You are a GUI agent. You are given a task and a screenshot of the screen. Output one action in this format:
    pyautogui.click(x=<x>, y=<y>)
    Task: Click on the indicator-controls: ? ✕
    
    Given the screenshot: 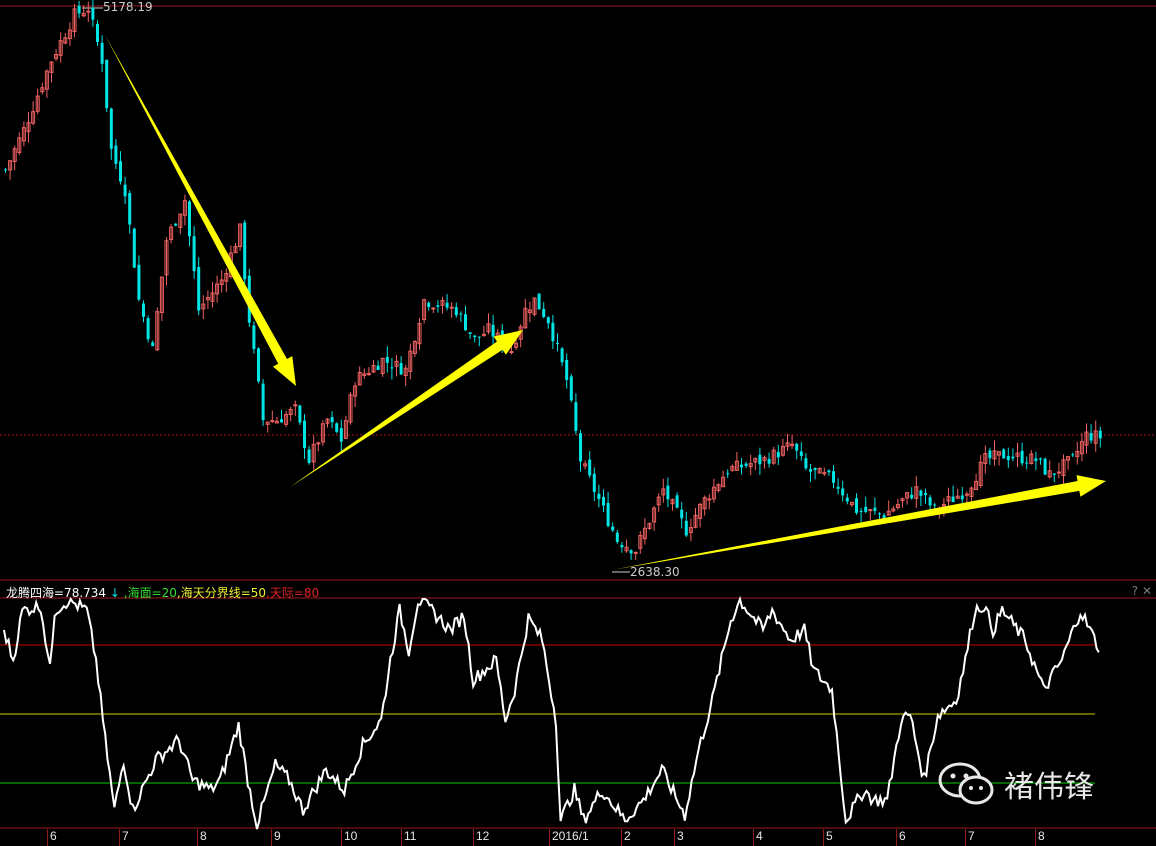 What is the action you would take?
    pyautogui.click(x=1142, y=591)
    